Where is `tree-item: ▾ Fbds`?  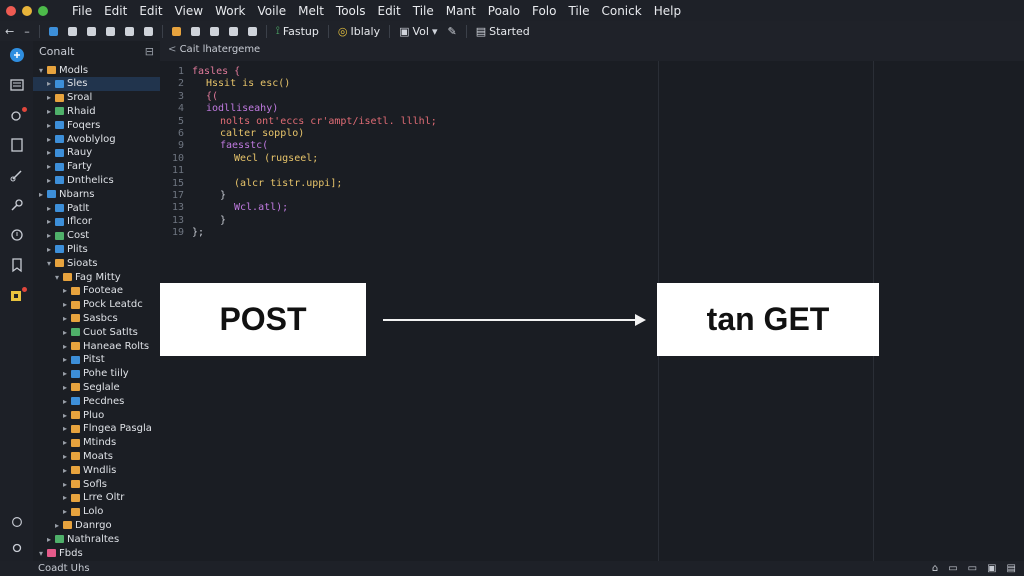 tree-item: ▾ Fbds is located at coordinates (96, 553).